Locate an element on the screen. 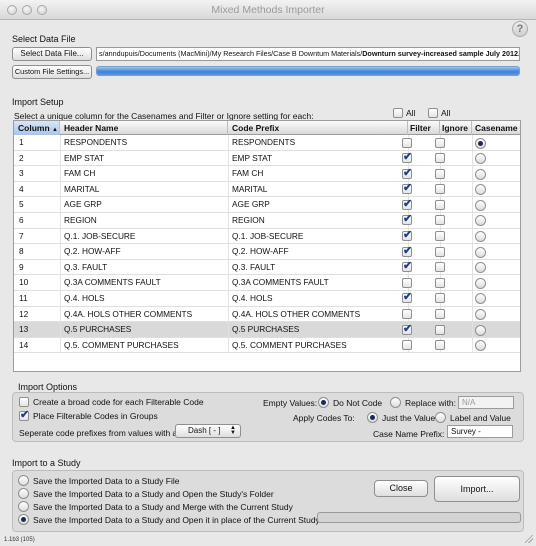 Image resolution: width=536 pixels, height=546 pixels. cell-code-prefix: Q.3A COMMENTS FAULT is located at coordinates (319, 283).